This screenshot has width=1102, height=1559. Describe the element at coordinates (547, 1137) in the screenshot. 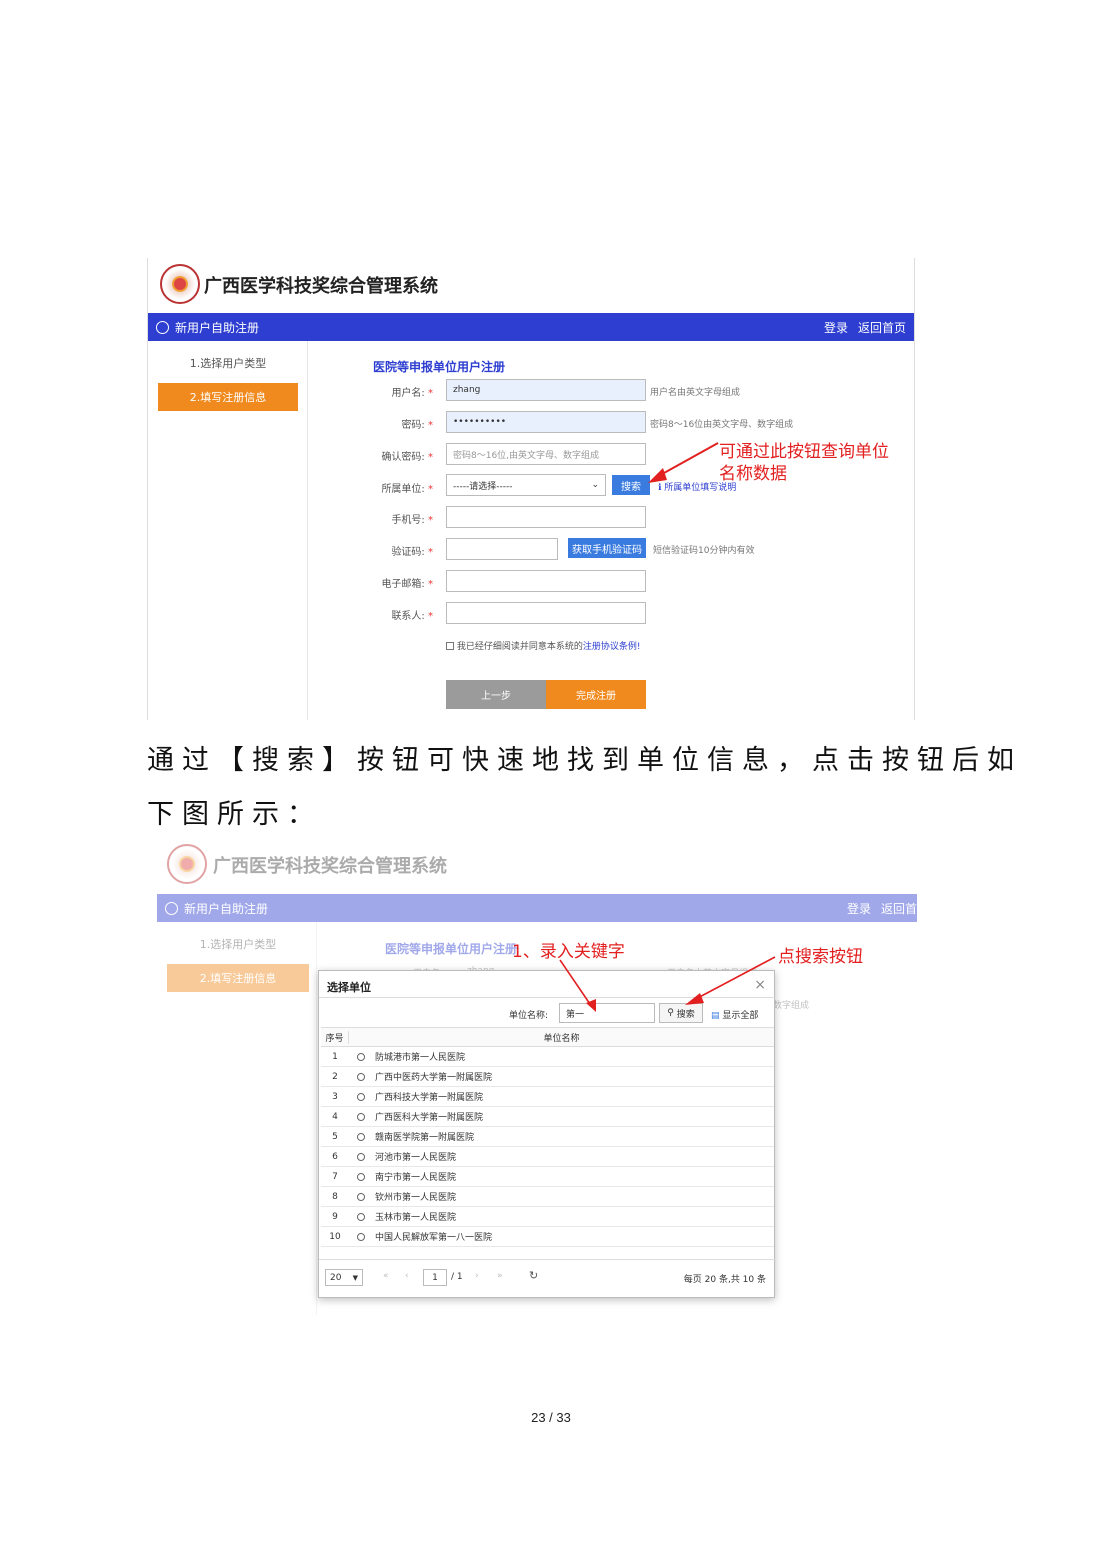

I see `table-row: 5 赣南医学院第一附属医院` at that location.